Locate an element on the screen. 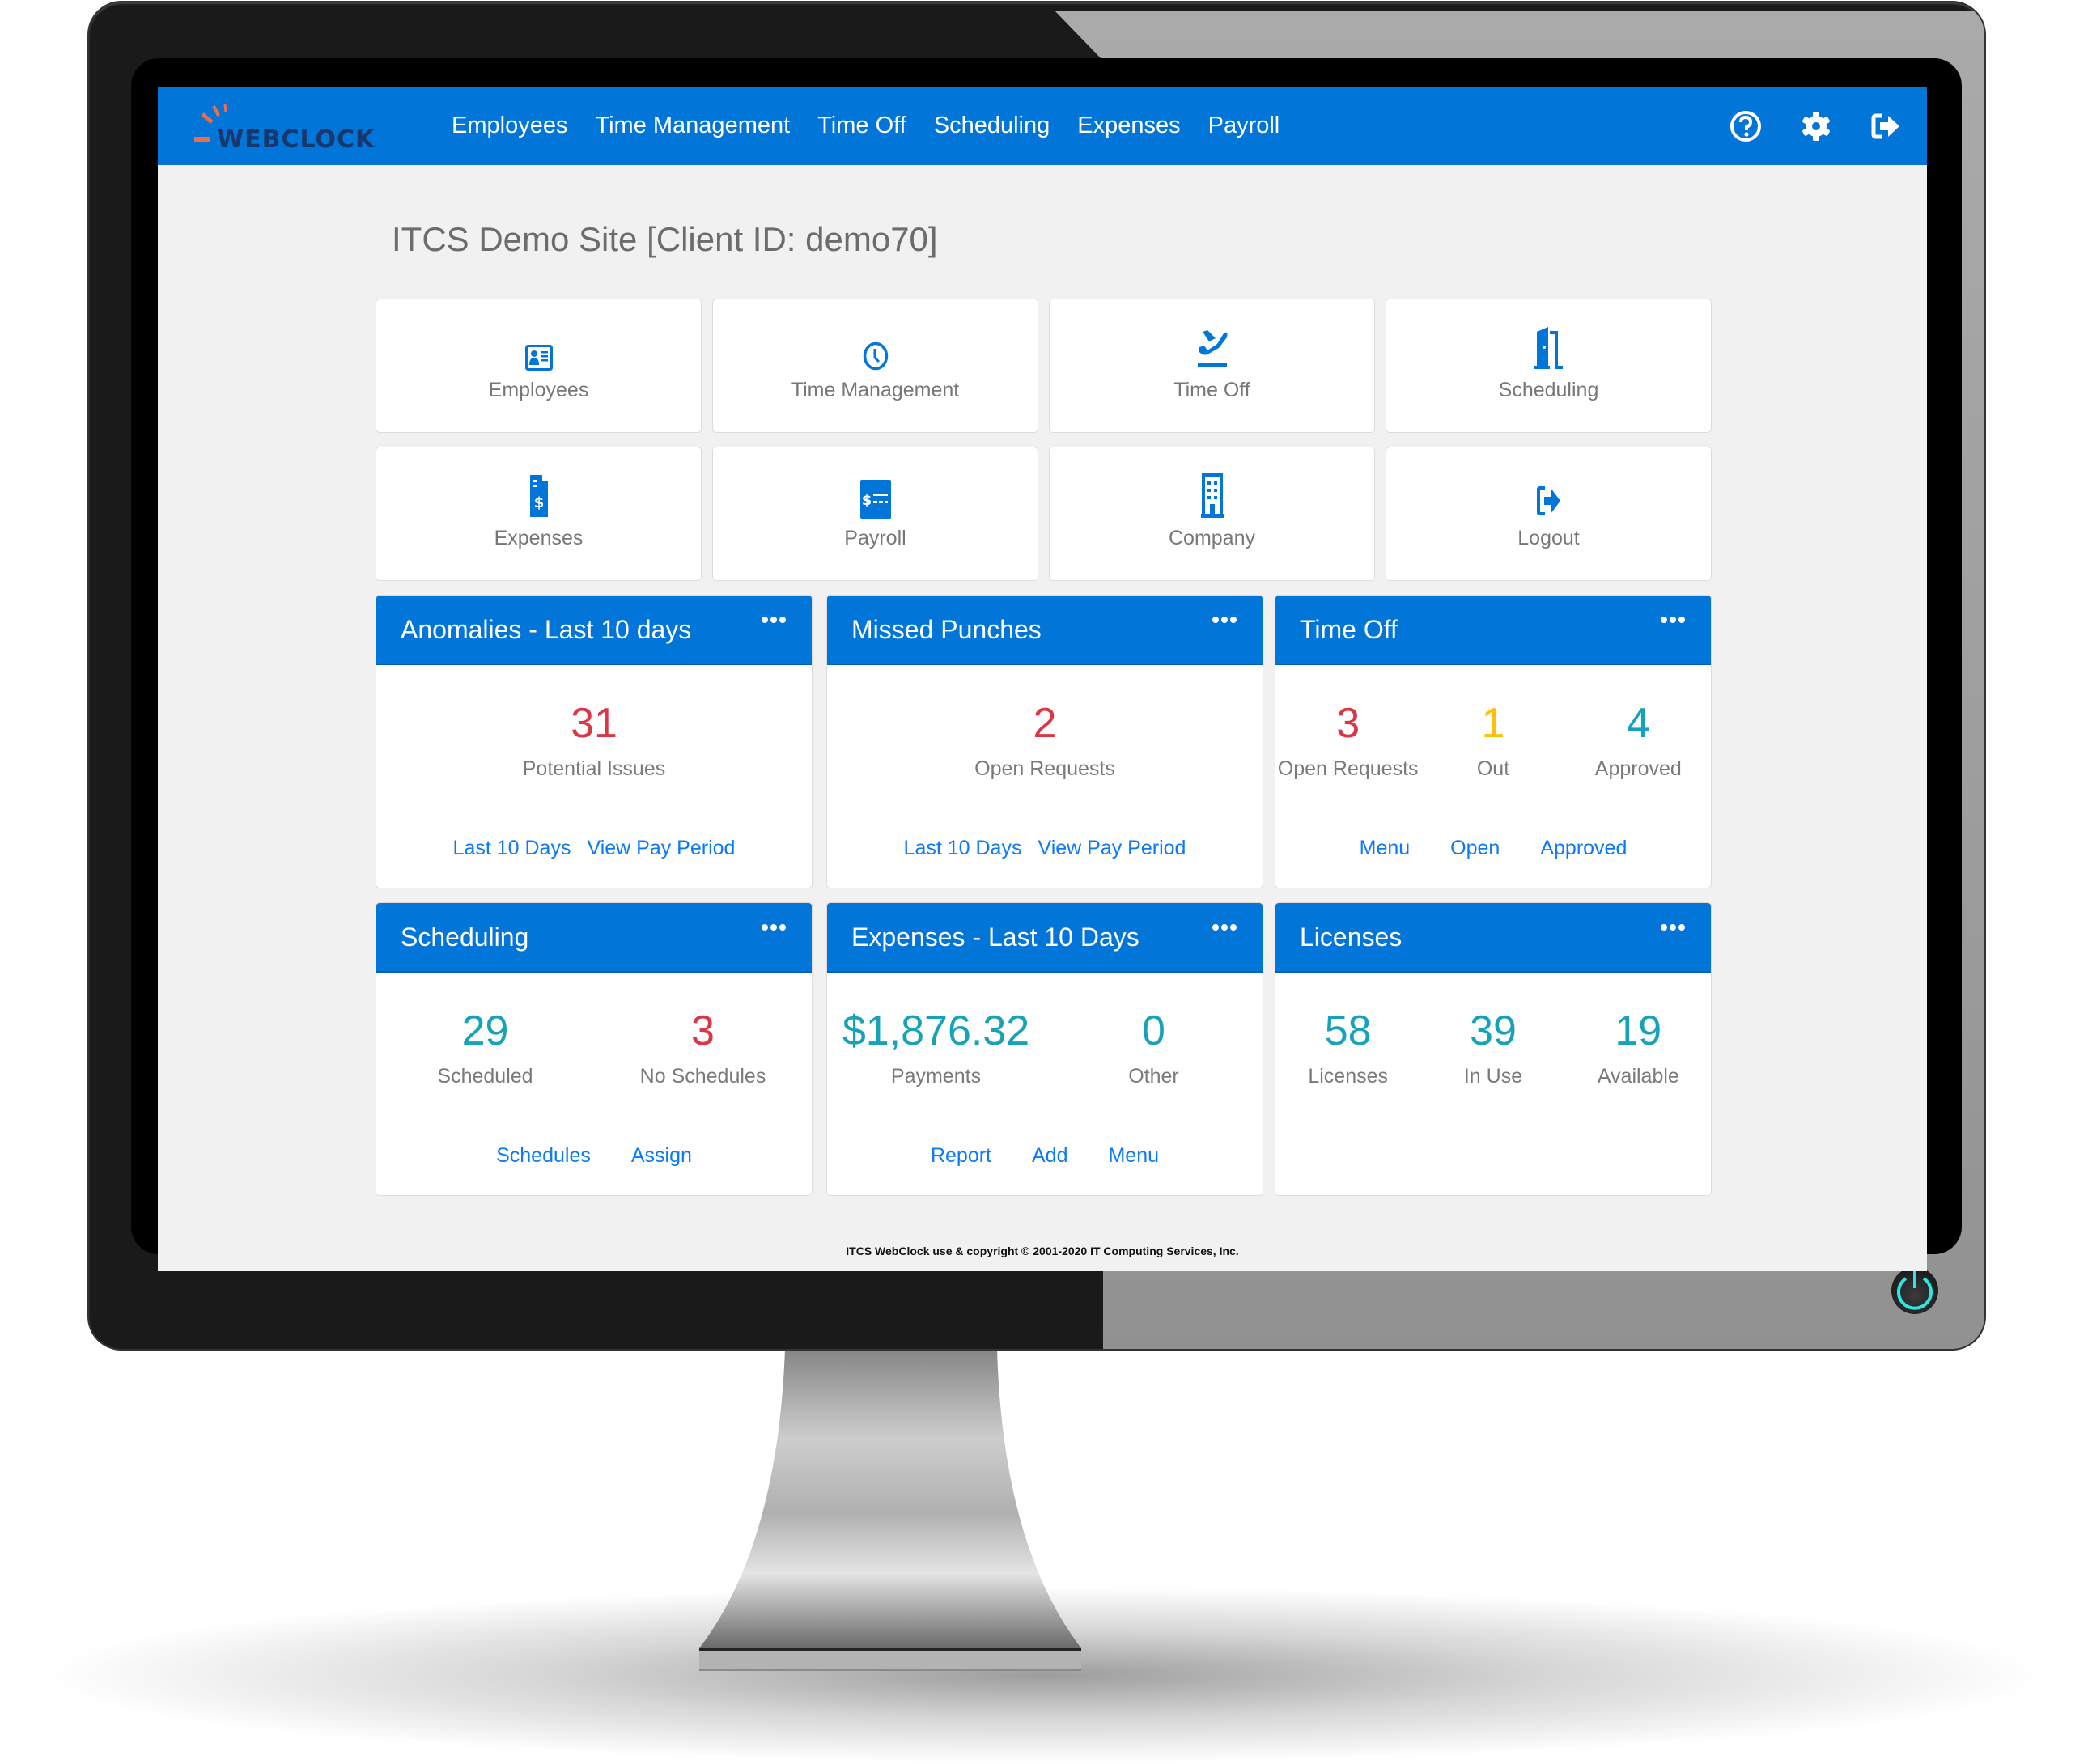 This screenshot has width=2088, height=1764. tile-time-management: Time Management is located at coordinates (875, 366).